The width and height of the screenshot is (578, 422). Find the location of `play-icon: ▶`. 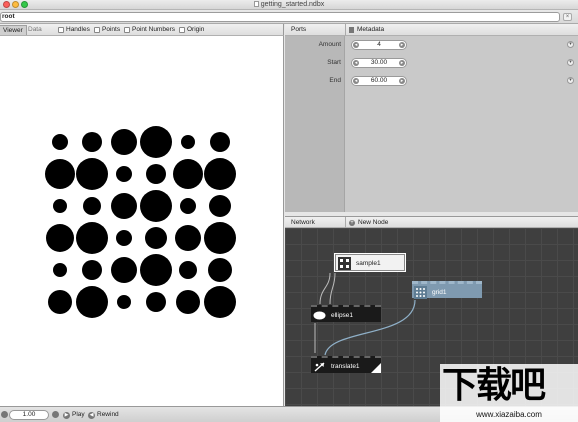

play-icon: ▶ is located at coordinates (66, 415).